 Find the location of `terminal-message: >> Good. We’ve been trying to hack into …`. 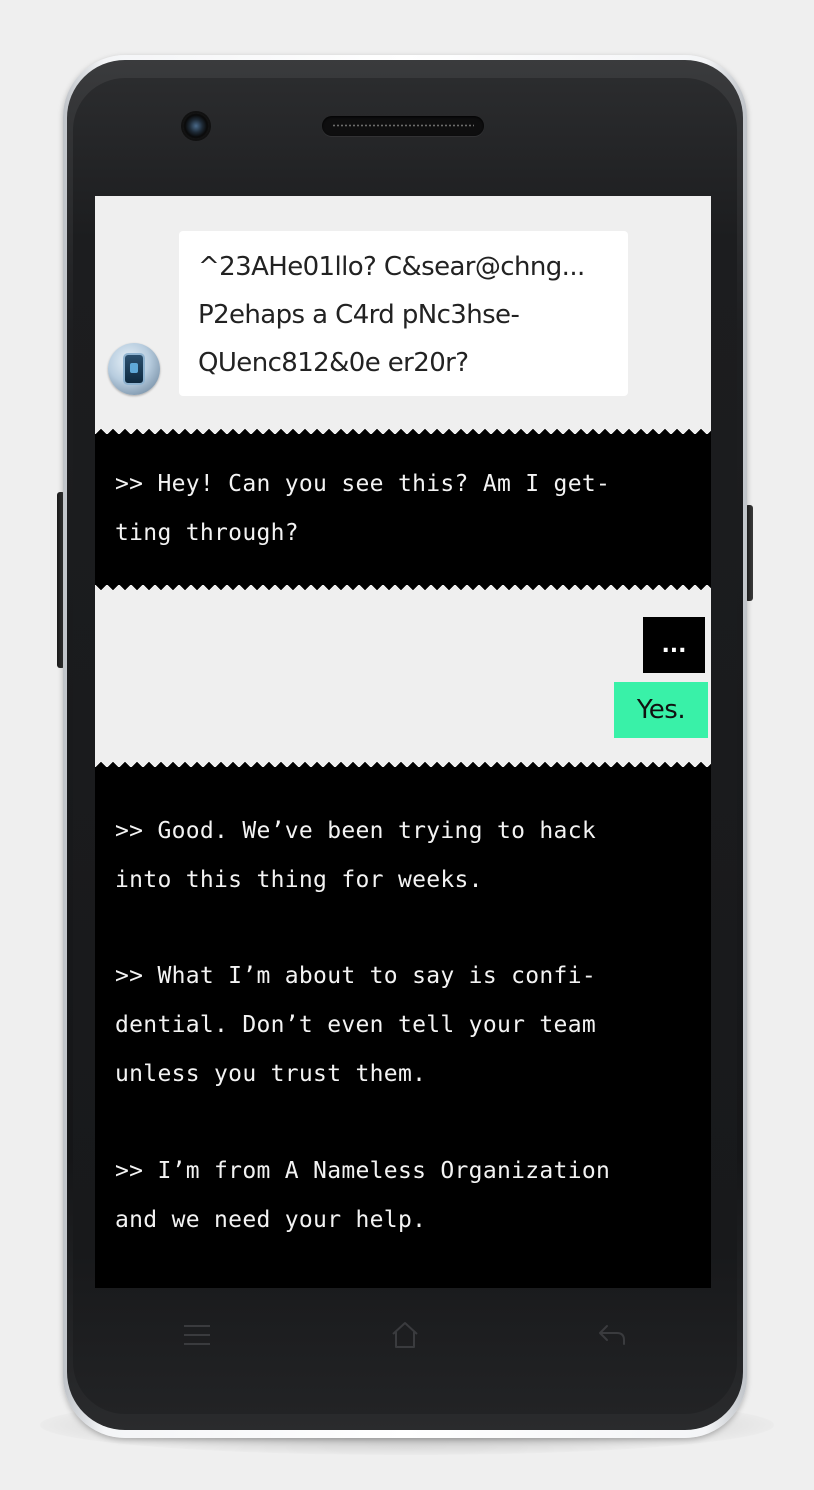

terminal-message: >> Good. We’ve been trying to hack into … is located at coordinates (356, 855).